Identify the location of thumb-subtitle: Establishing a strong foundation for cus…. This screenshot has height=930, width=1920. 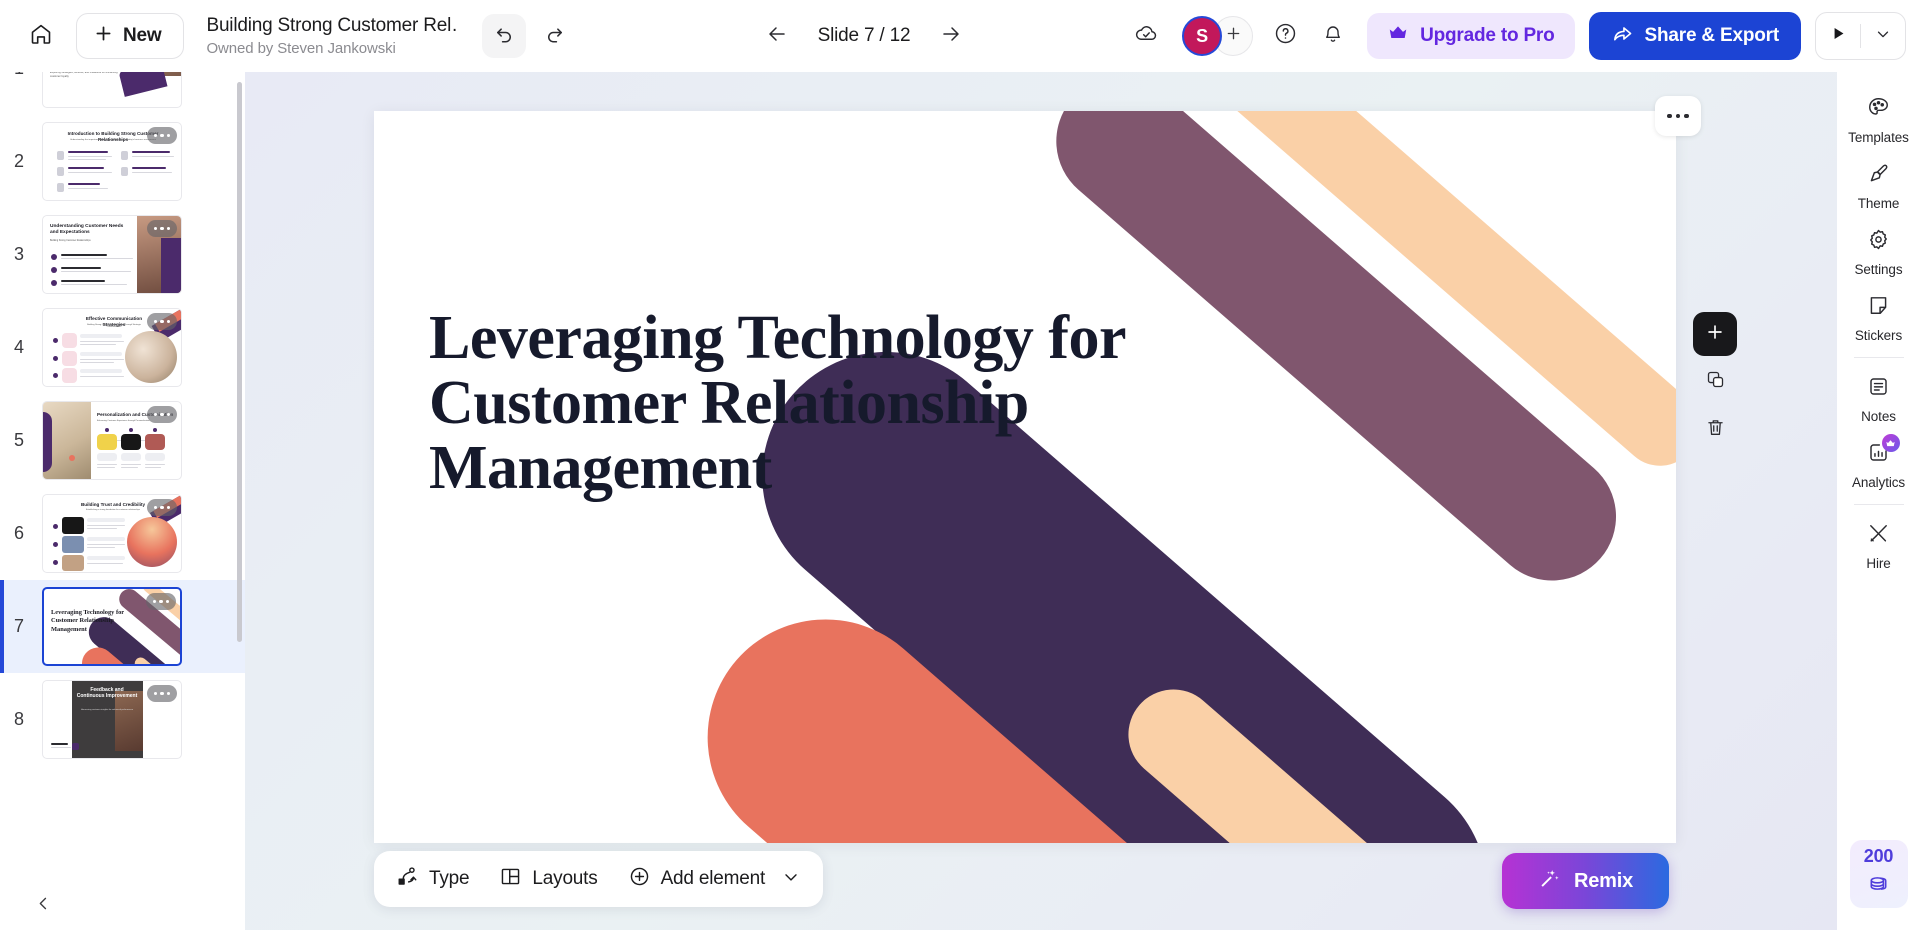
(113, 510).